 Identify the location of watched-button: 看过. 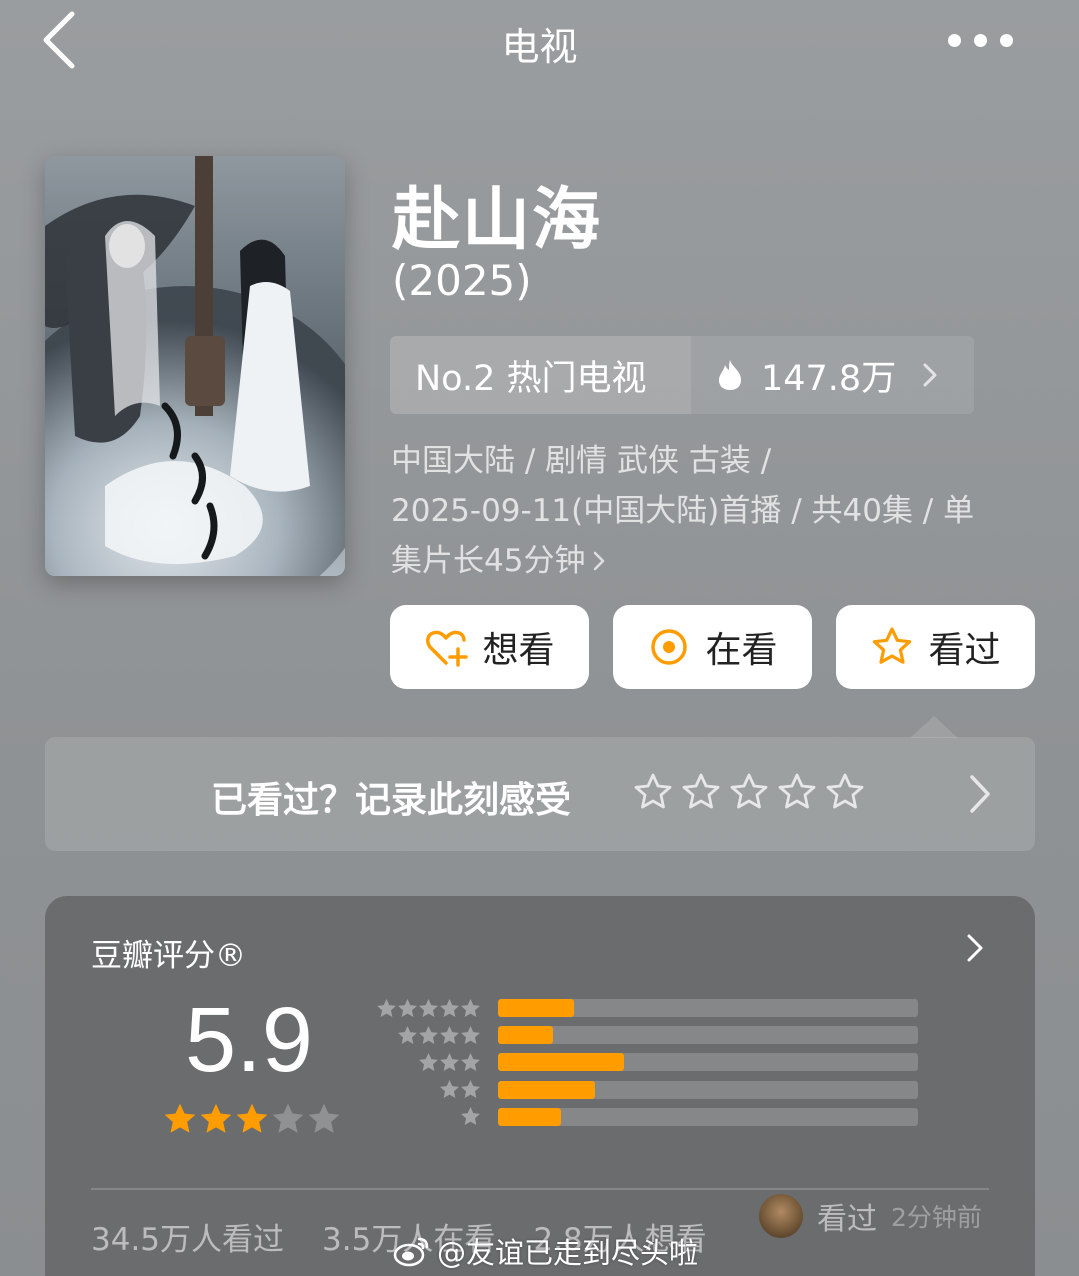
(935, 647).